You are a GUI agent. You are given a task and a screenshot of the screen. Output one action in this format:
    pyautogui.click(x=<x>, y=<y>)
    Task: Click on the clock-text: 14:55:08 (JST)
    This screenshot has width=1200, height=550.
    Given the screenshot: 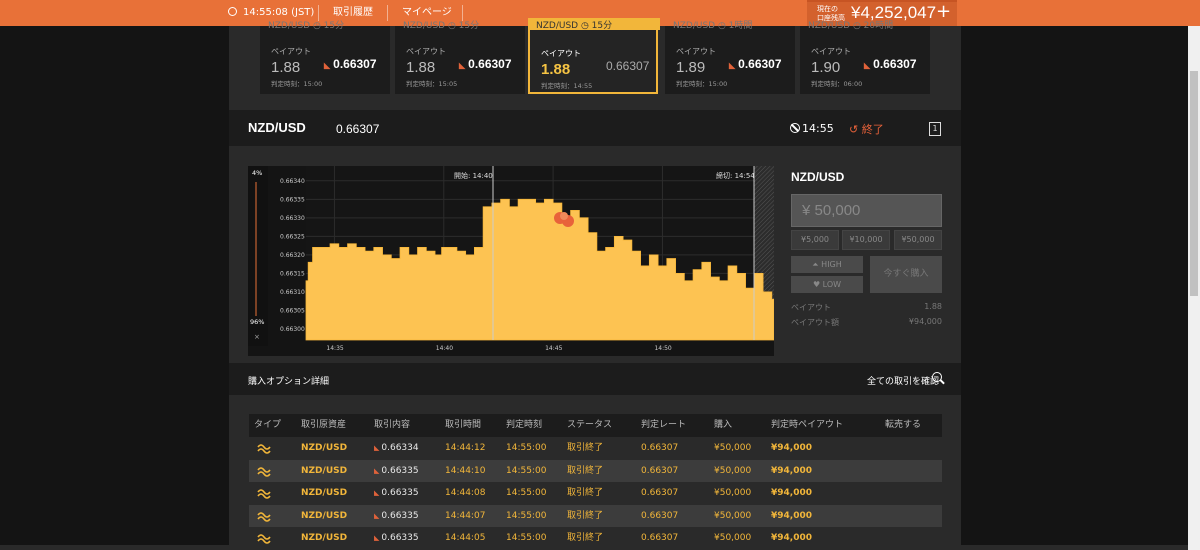 What is the action you would take?
    pyautogui.click(x=279, y=12)
    